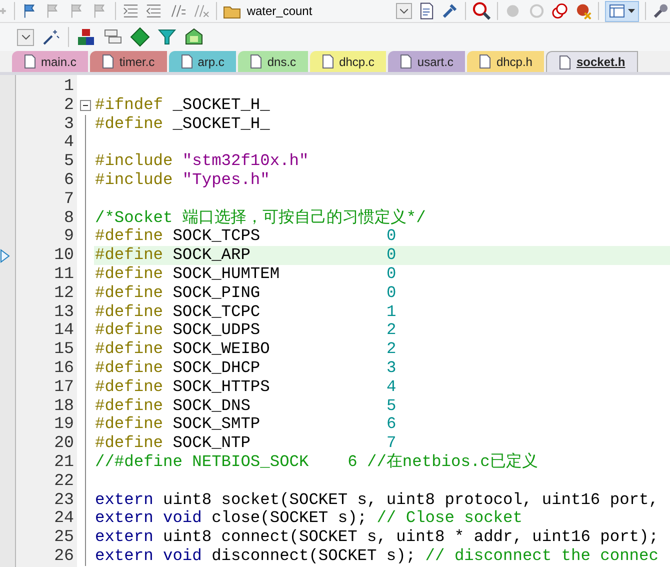 Image resolution: width=670 pixels, height=567 pixels. Describe the element at coordinates (63, 293) in the screenshot. I see `line-number: 12` at that location.